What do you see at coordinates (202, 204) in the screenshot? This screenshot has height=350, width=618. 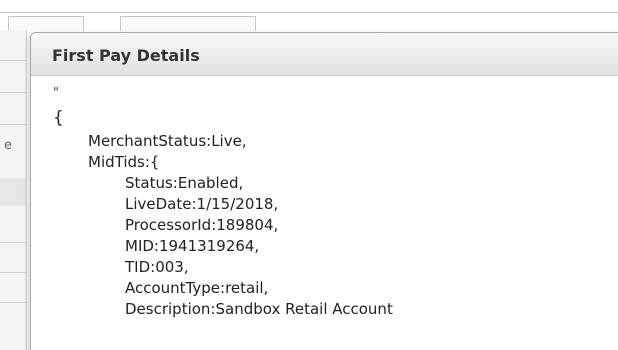 I see `mid-tid-live-date-line: LiveDate:1/15/2018,` at bounding box center [202, 204].